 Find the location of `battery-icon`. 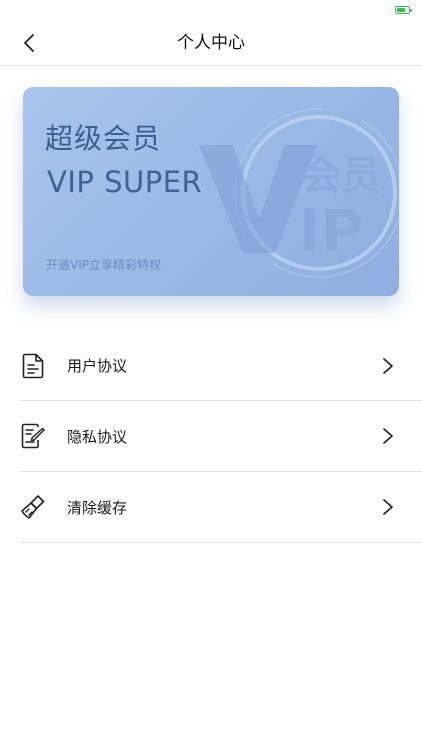

battery-icon is located at coordinates (403, 10).